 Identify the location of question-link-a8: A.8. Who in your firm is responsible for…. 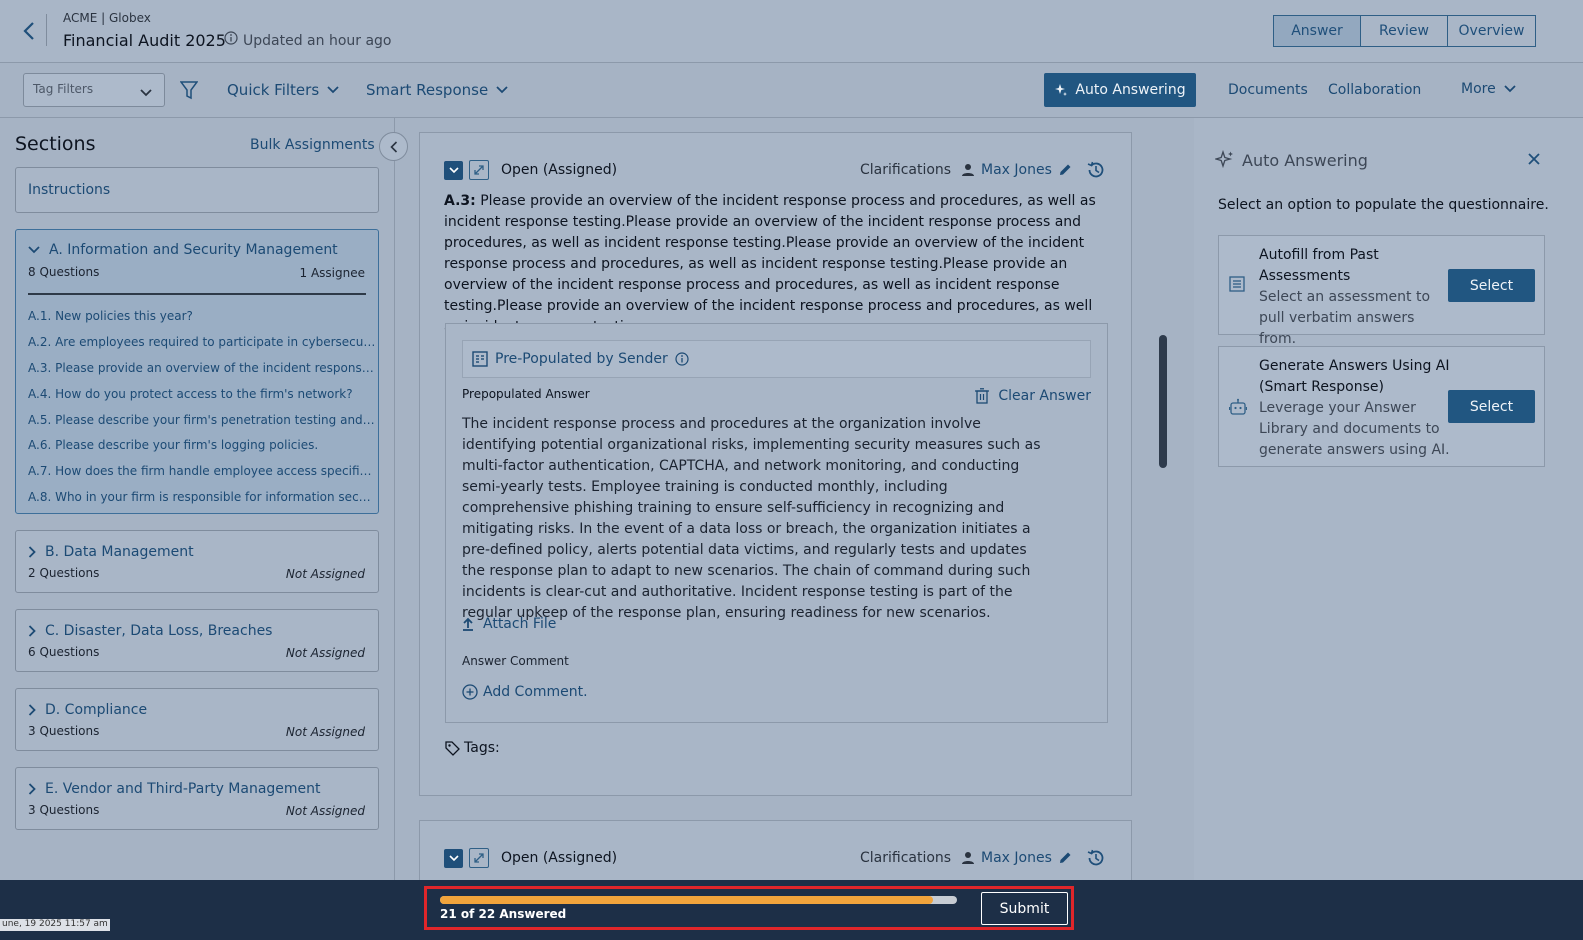
(203, 497).